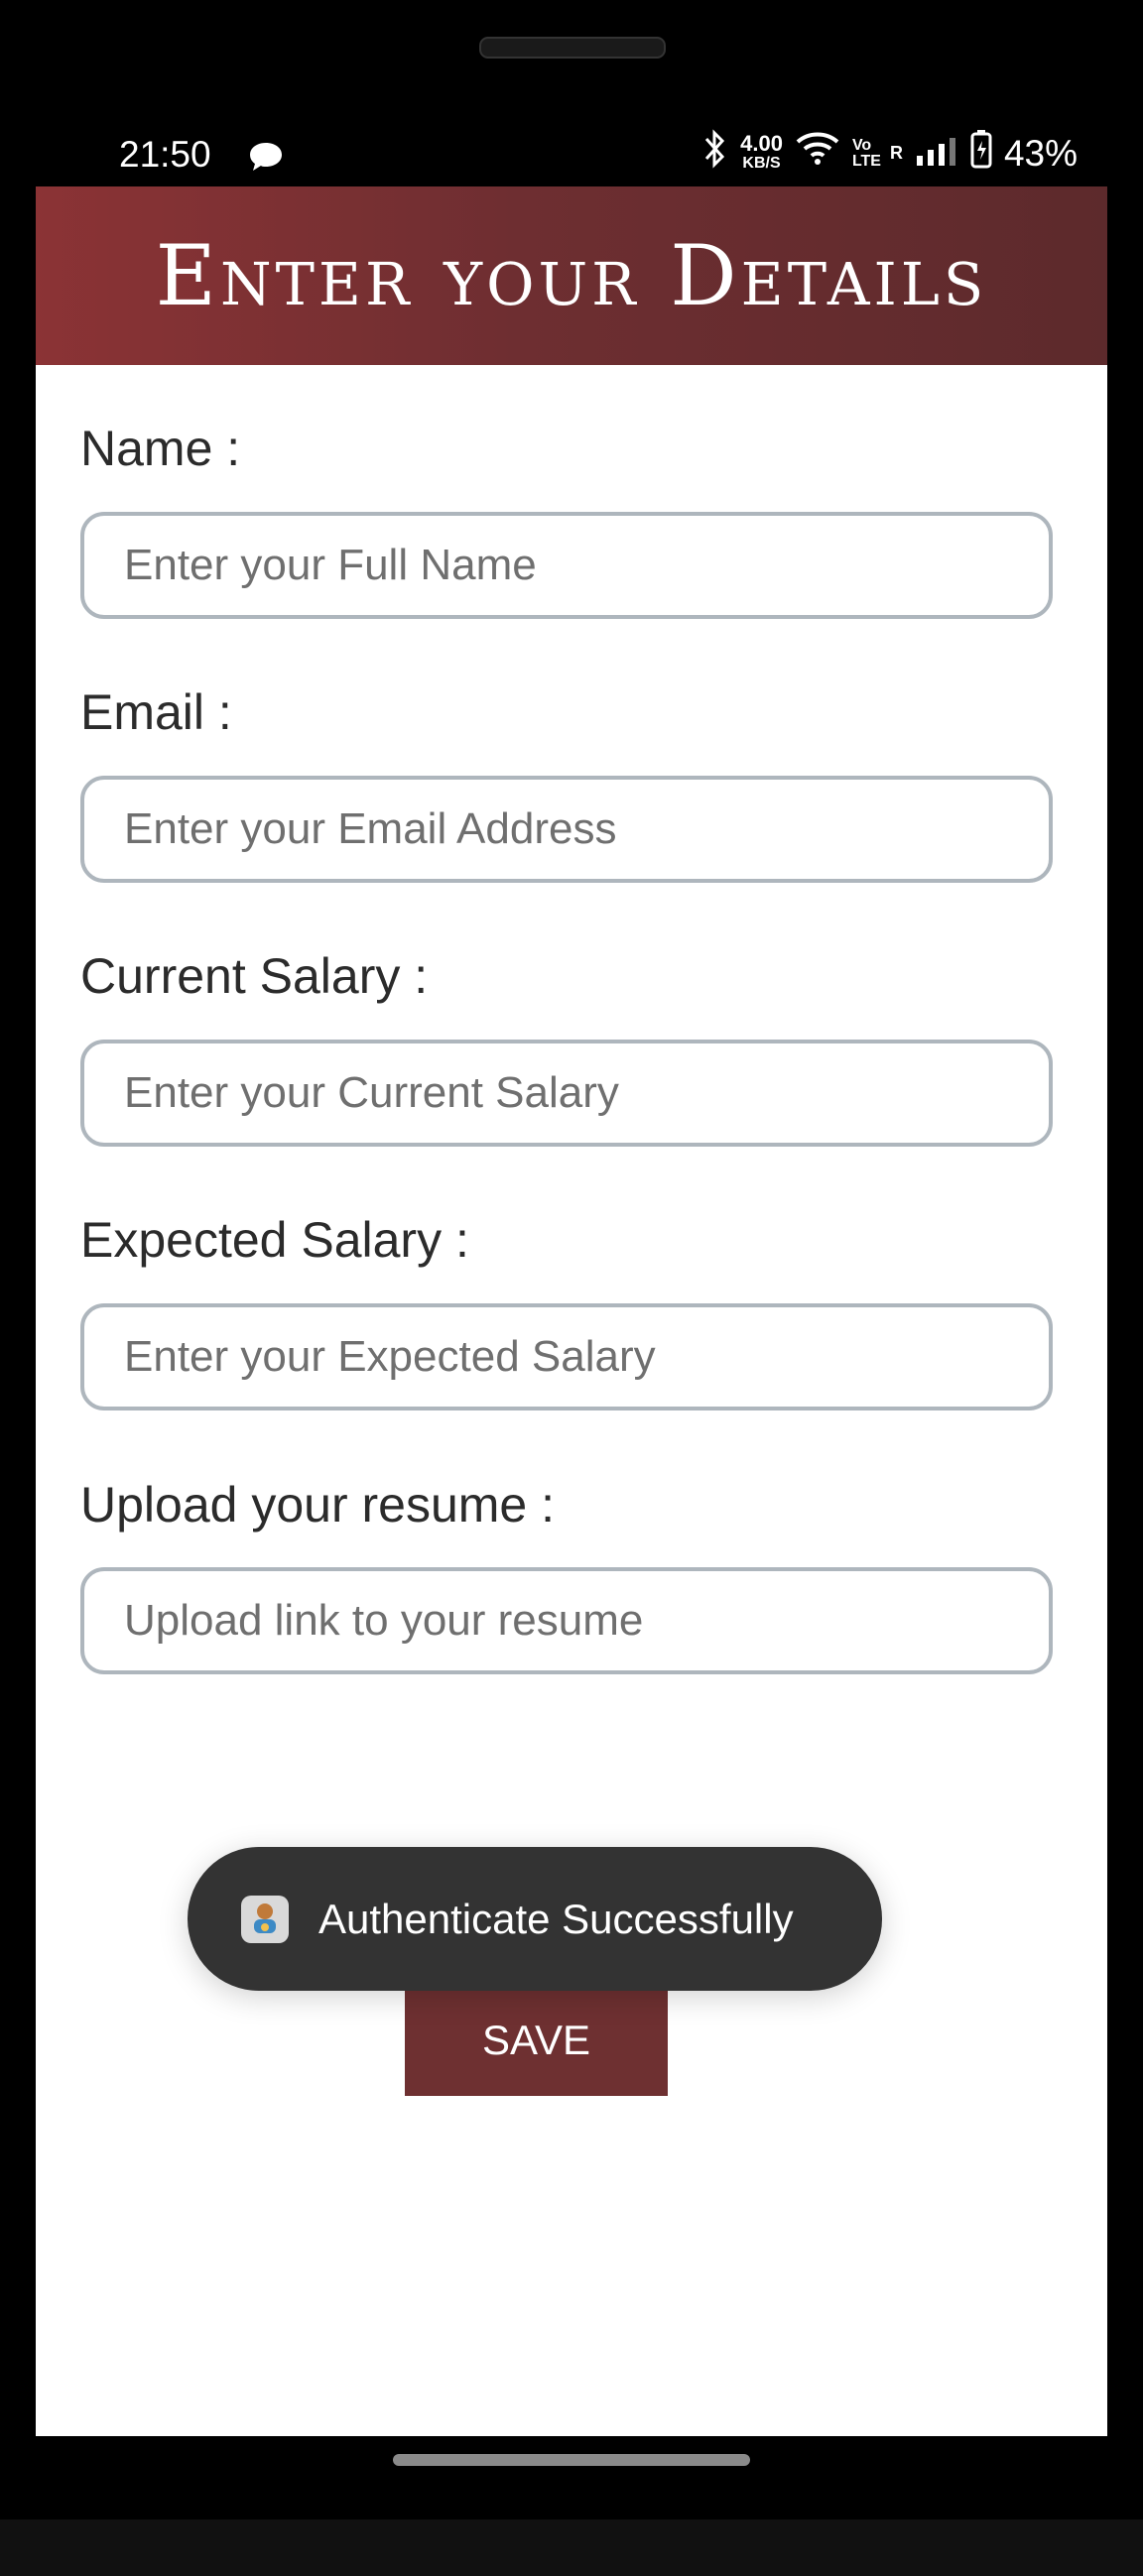 This screenshot has width=1143, height=2576. I want to click on app-header: Enter your Details, so click(571, 275).